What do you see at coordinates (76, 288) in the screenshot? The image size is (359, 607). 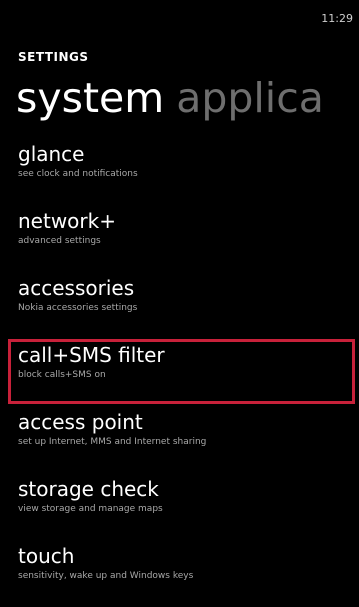 I see `settings-item-title: accessories` at bounding box center [76, 288].